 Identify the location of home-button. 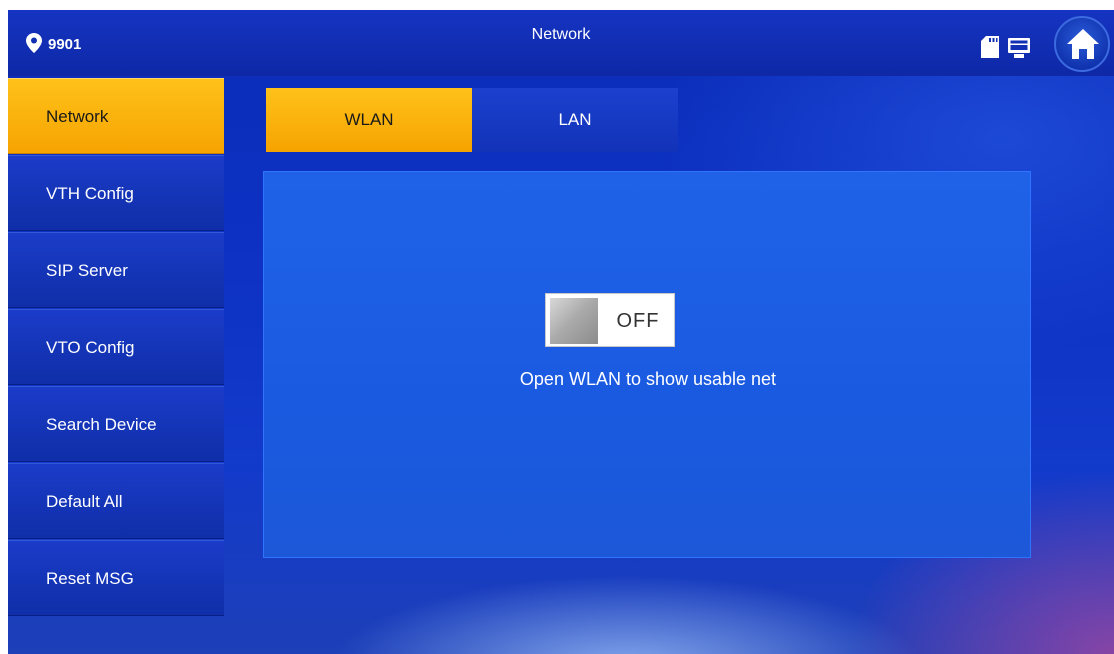
(1082, 44).